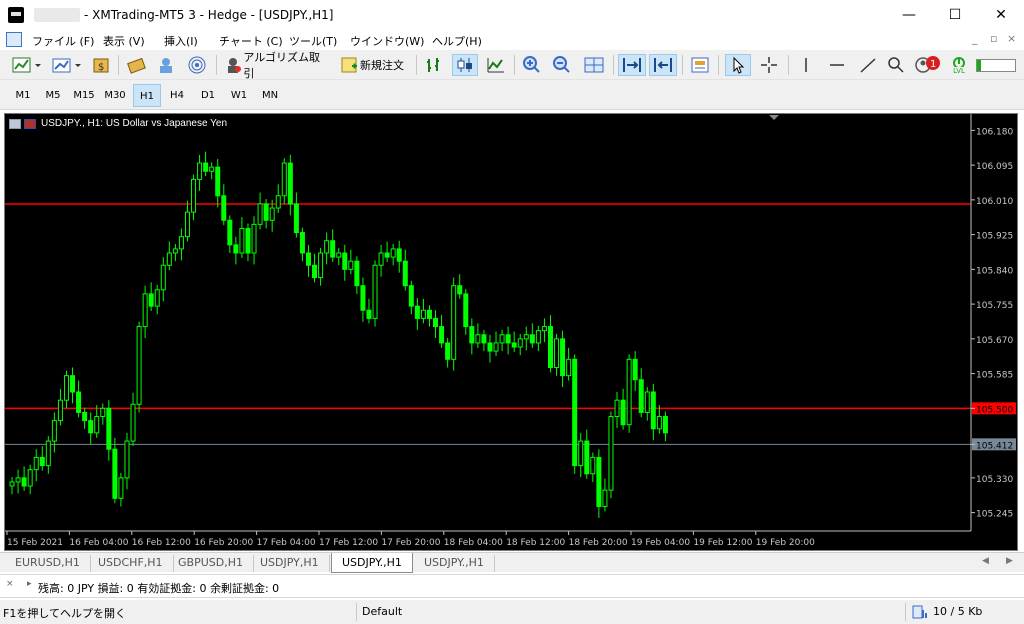  Describe the element at coordinates (457, 41) in the screenshot. I see `menu-help: ヘルプ(H)` at that location.